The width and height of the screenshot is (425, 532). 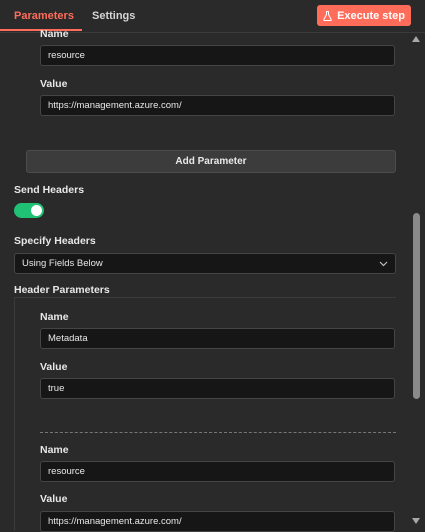 What do you see at coordinates (217, 105) in the screenshot?
I see `query-value-input: https://management.azure.com/` at bounding box center [217, 105].